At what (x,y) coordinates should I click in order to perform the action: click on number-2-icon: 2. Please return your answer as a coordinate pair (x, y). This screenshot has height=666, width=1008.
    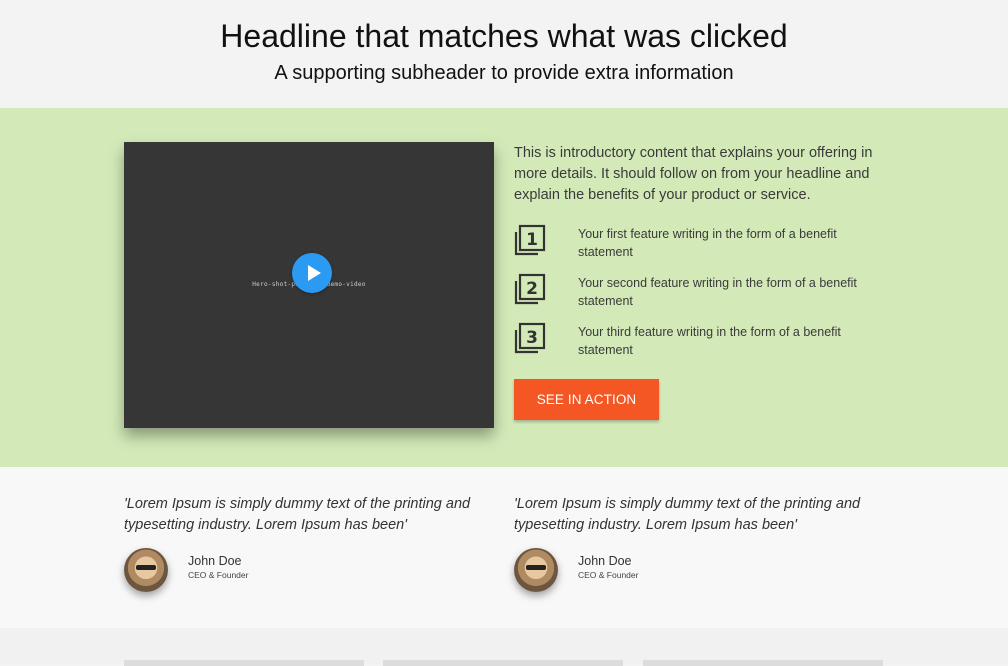
    Looking at the image, I should click on (530, 289).